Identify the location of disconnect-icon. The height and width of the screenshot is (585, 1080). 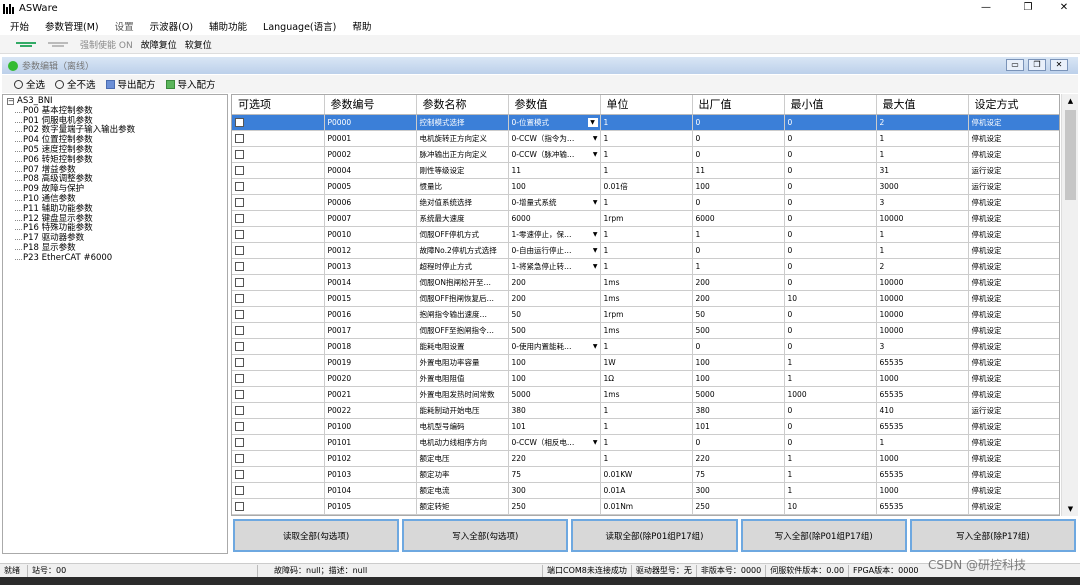
(58, 44).